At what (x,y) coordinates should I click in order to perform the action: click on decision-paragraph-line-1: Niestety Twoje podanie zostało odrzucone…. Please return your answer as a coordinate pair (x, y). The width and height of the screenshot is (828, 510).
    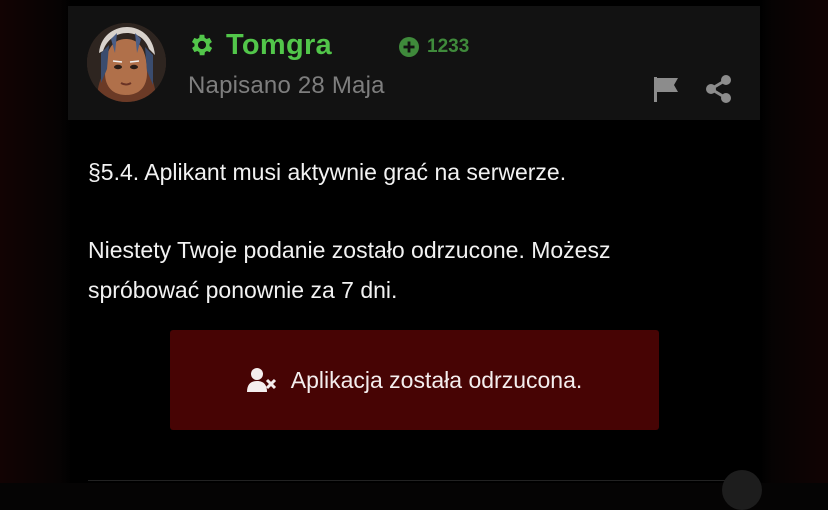
    Looking at the image, I should click on (349, 250).